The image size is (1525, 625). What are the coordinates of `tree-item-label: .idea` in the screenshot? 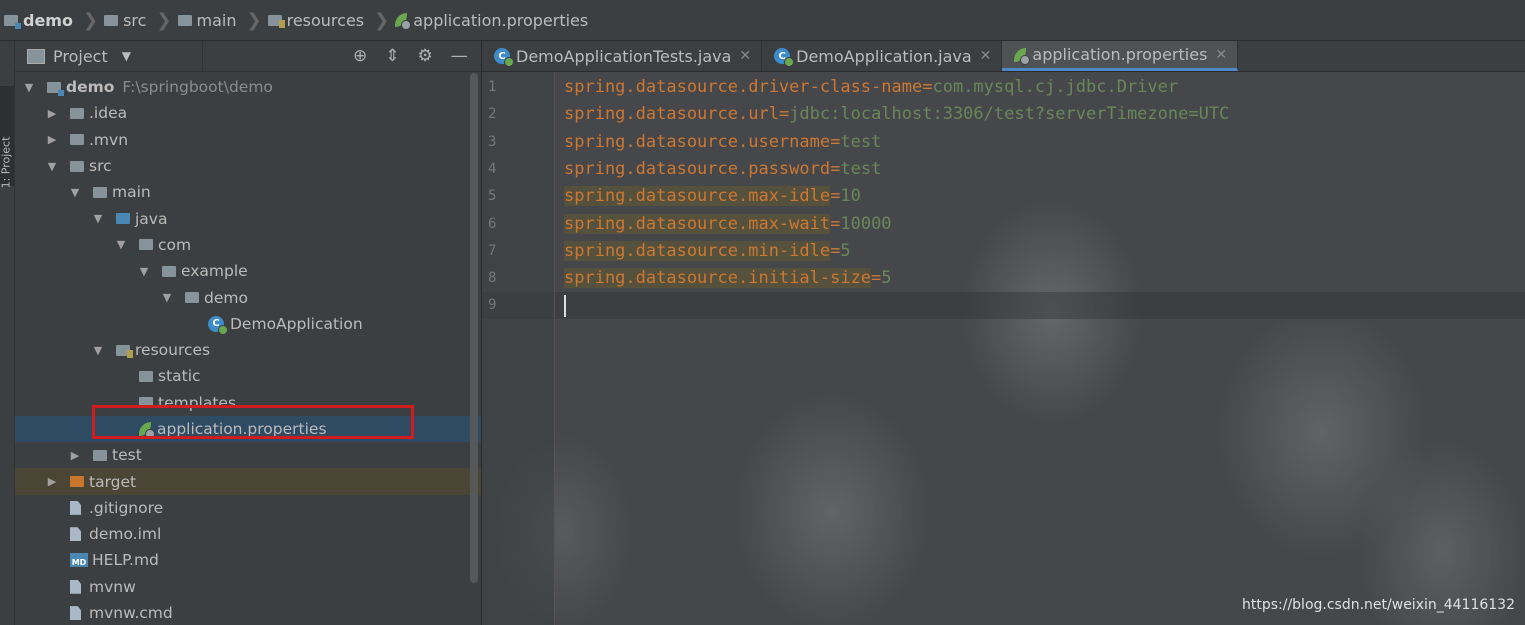 It's located at (108, 113).